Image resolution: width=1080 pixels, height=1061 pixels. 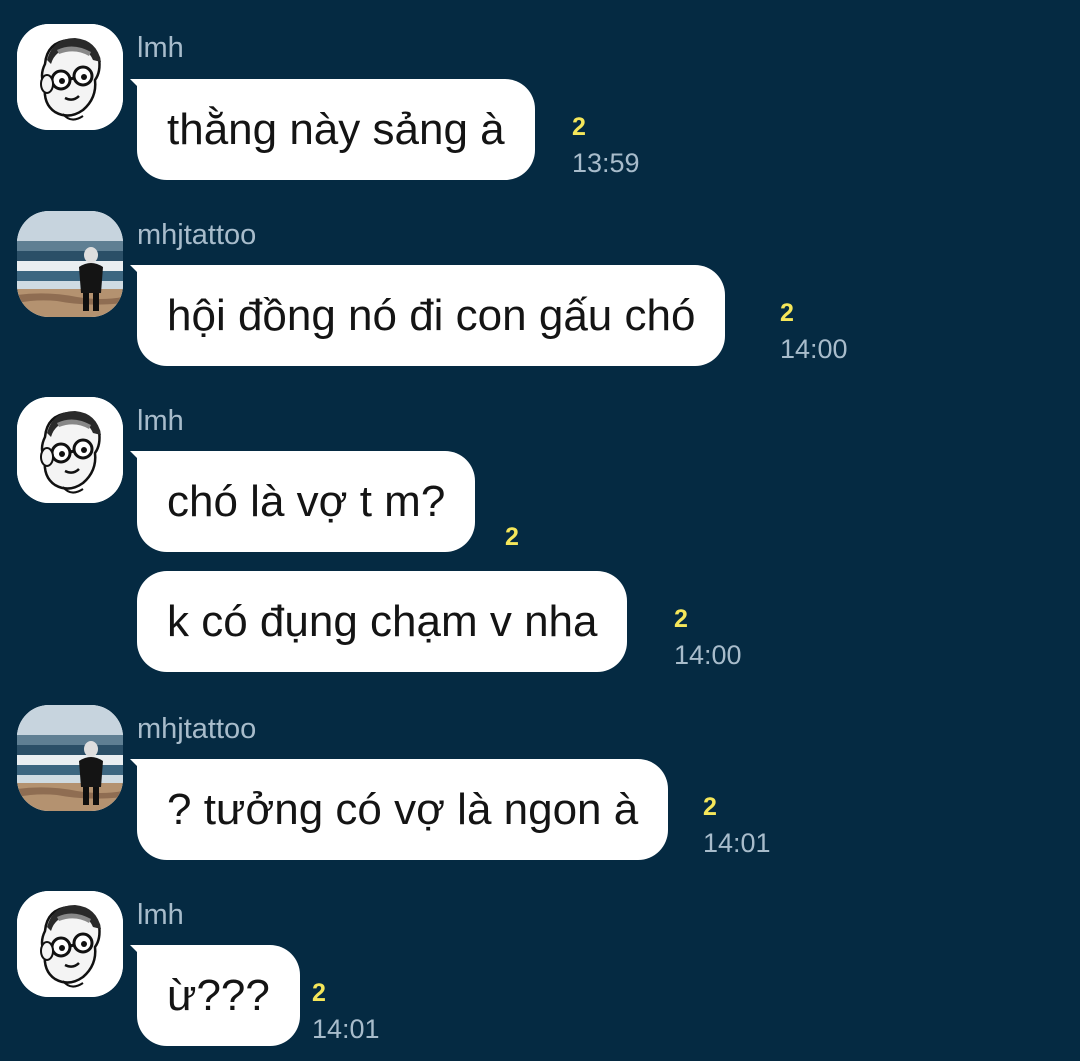 What do you see at coordinates (336, 129) in the screenshot?
I see `message-bubble: thằng này sảng à` at bounding box center [336, 129].